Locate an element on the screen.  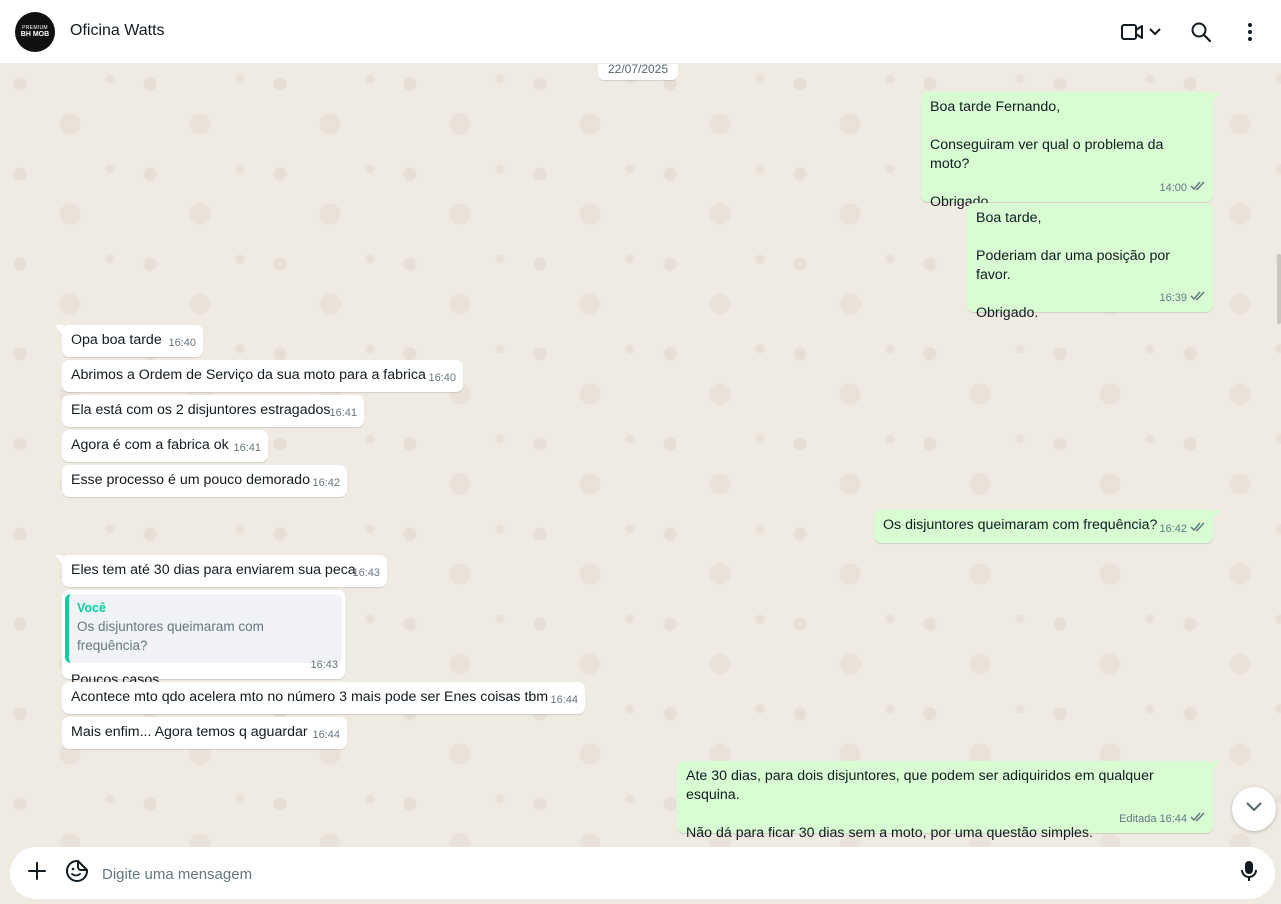
search-button is located at coordinates (1201, 32).